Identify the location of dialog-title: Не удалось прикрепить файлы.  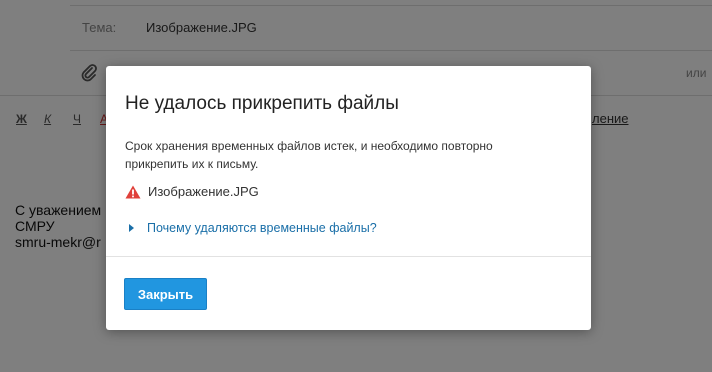
(262, 103).